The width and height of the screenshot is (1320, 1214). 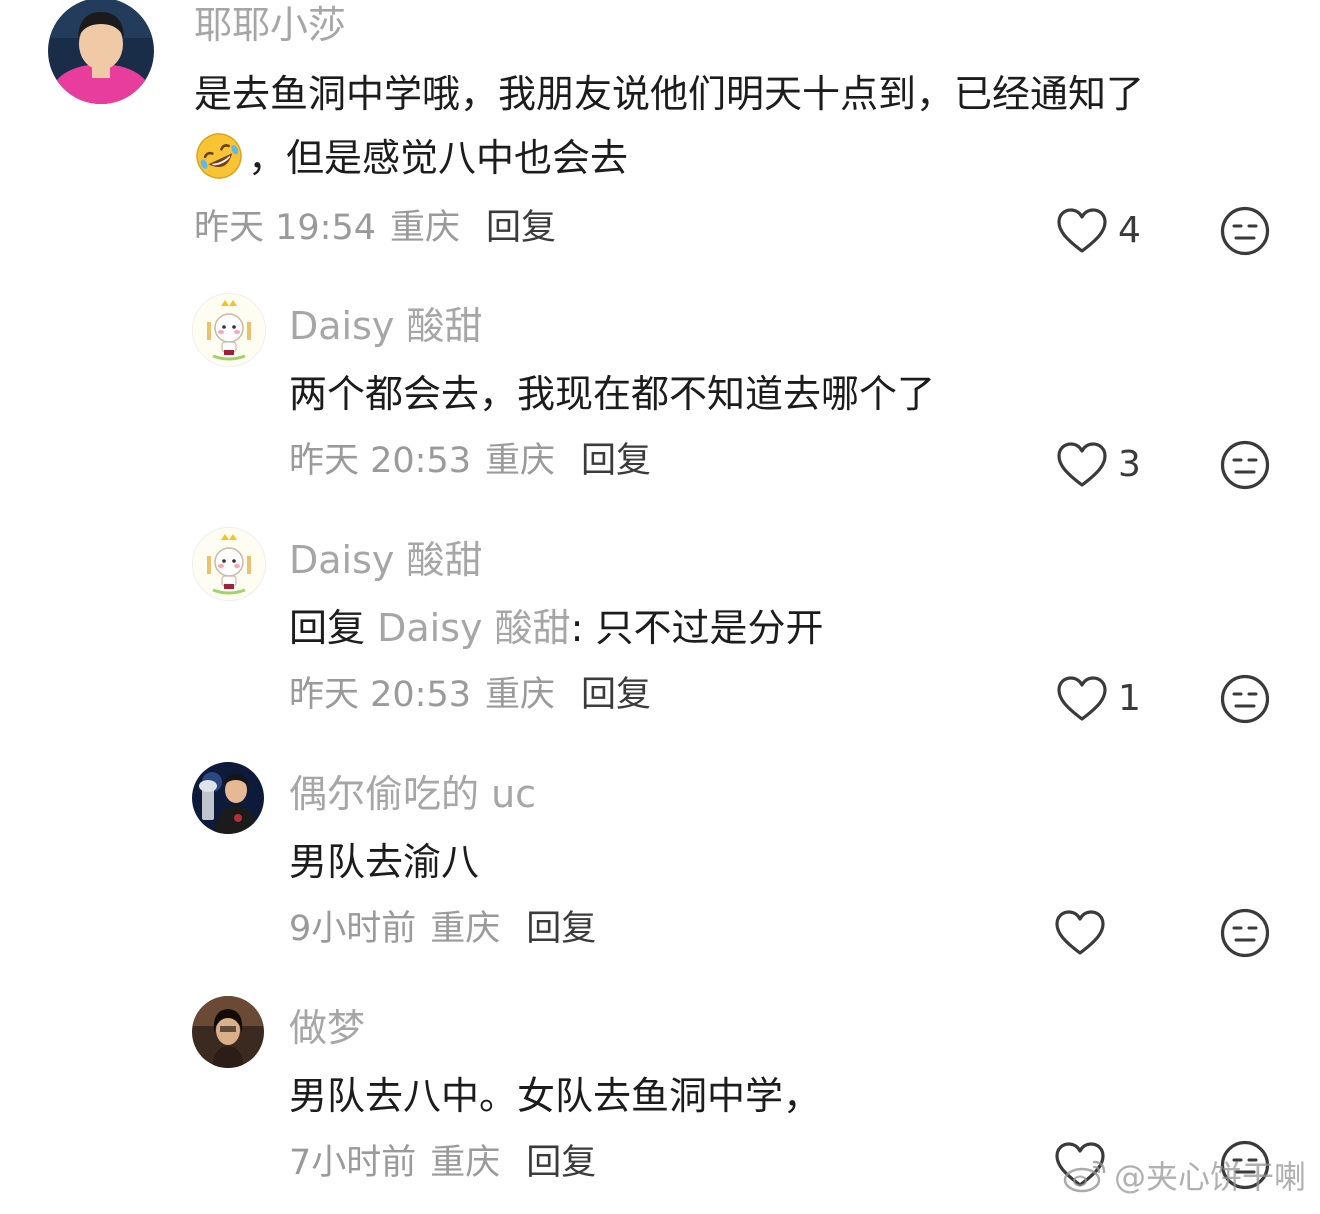 What do you see at coordinates (333, 628) in the screenshot?
I see `reply-prefix: 回复` at bounding box center [333, 628].